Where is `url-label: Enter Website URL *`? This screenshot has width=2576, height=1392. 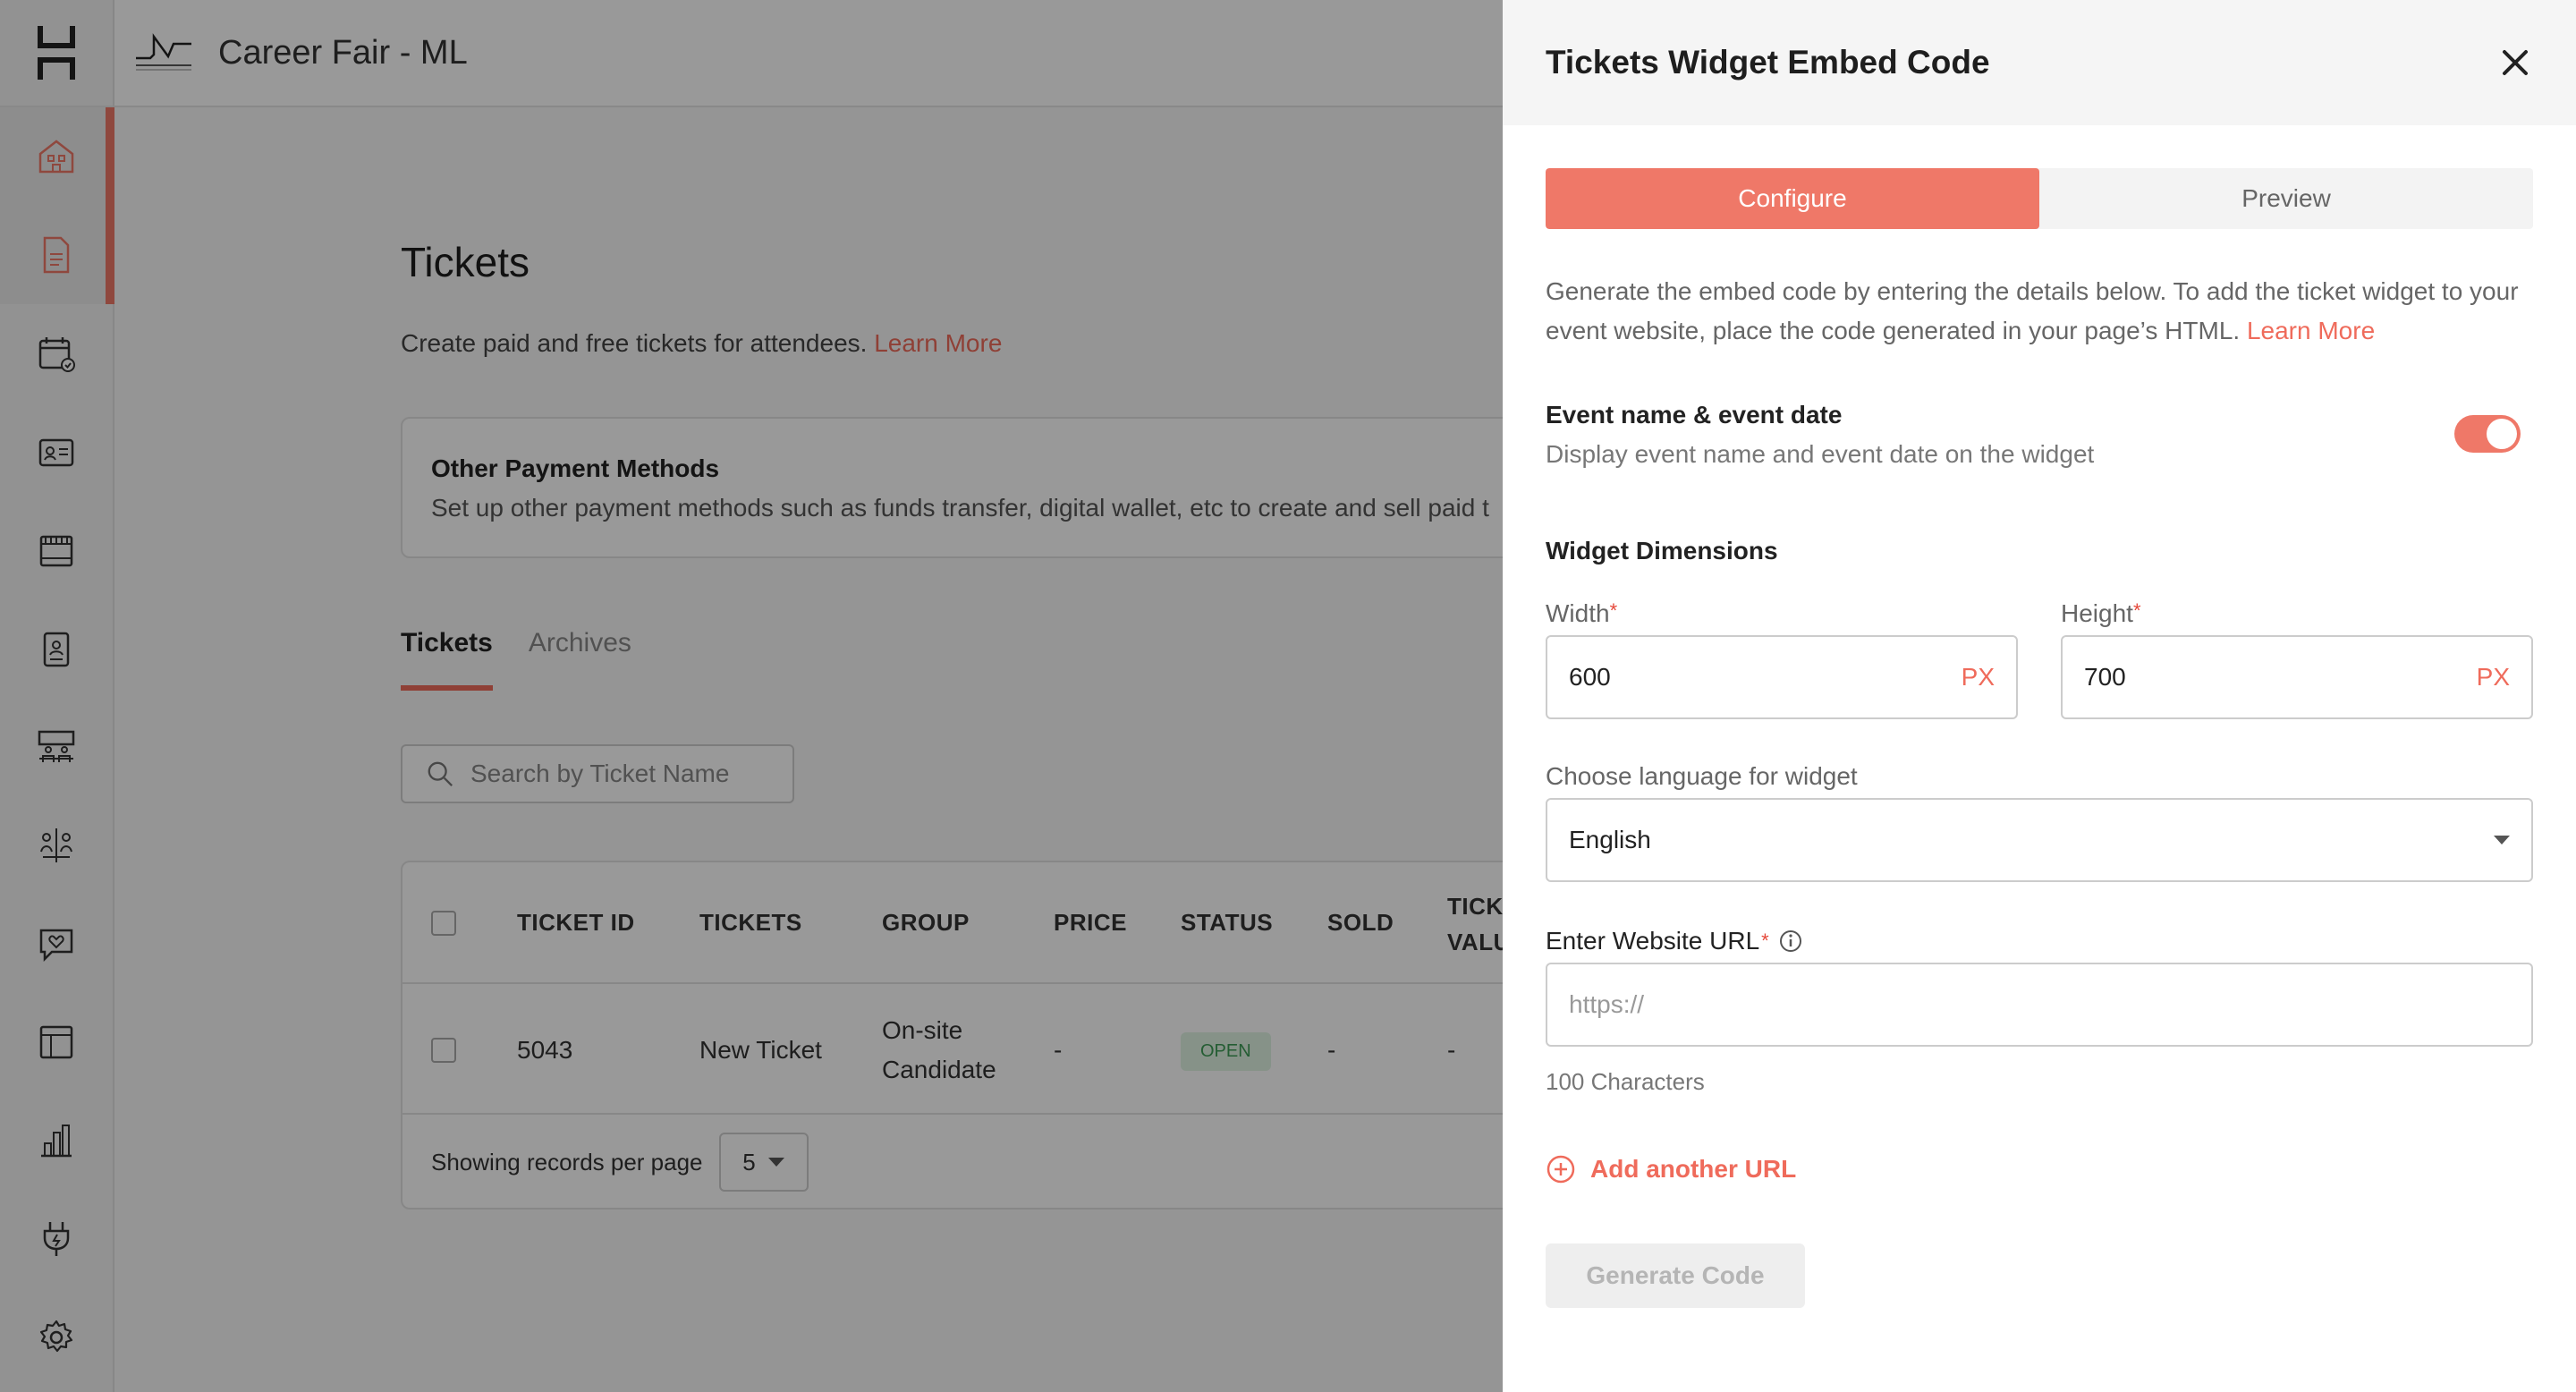 url-label: Enter Website URL * is located at coordinates (1674, 941).